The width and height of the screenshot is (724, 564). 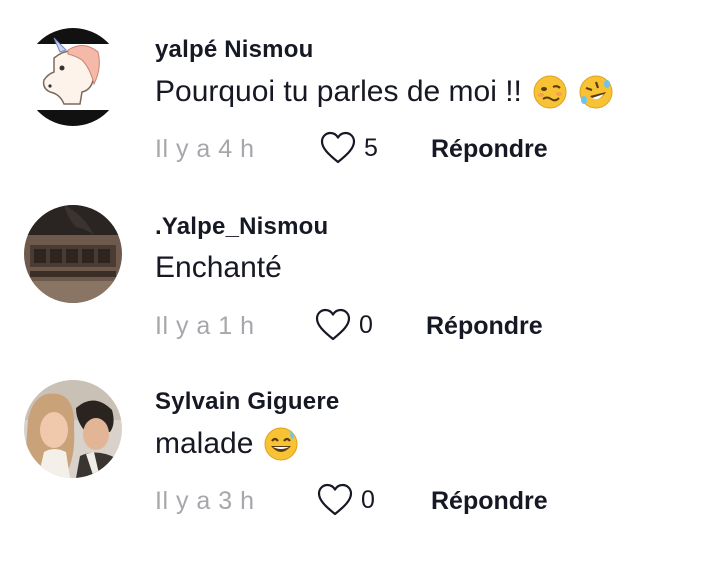 I want to click on comment-time: Il y a 3 h, so click(x=205, y=501).